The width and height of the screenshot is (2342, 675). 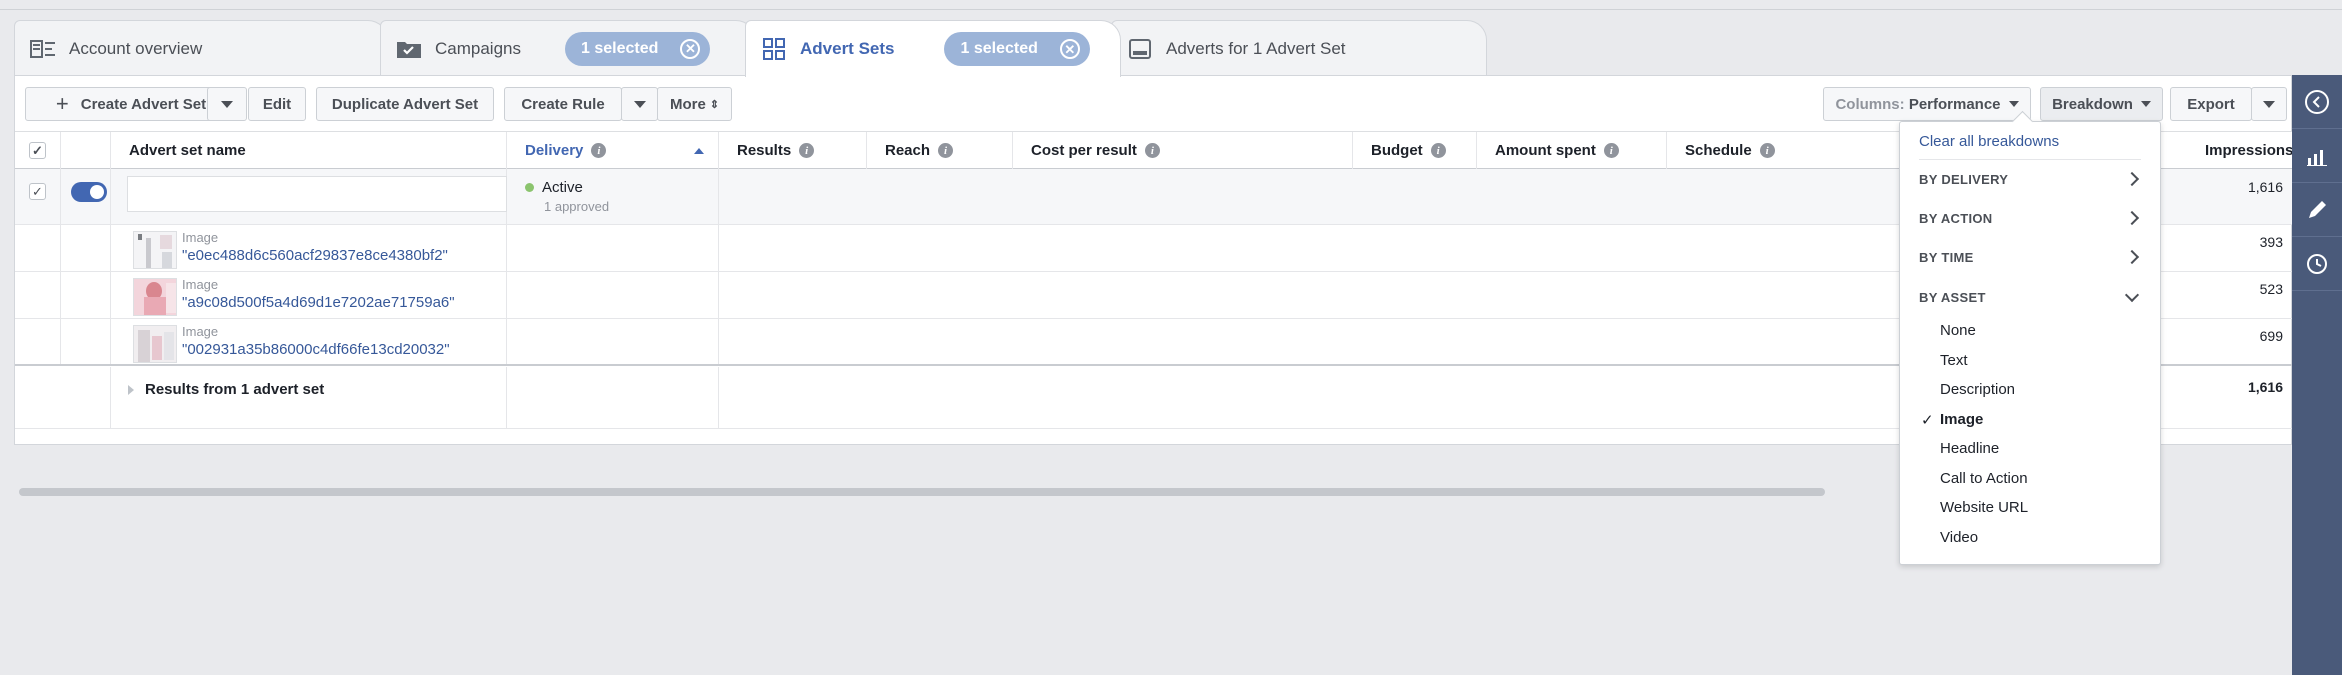 I want to click on breakdown-option-call-to-action: Call to Action, so click(x=1984, y=478).